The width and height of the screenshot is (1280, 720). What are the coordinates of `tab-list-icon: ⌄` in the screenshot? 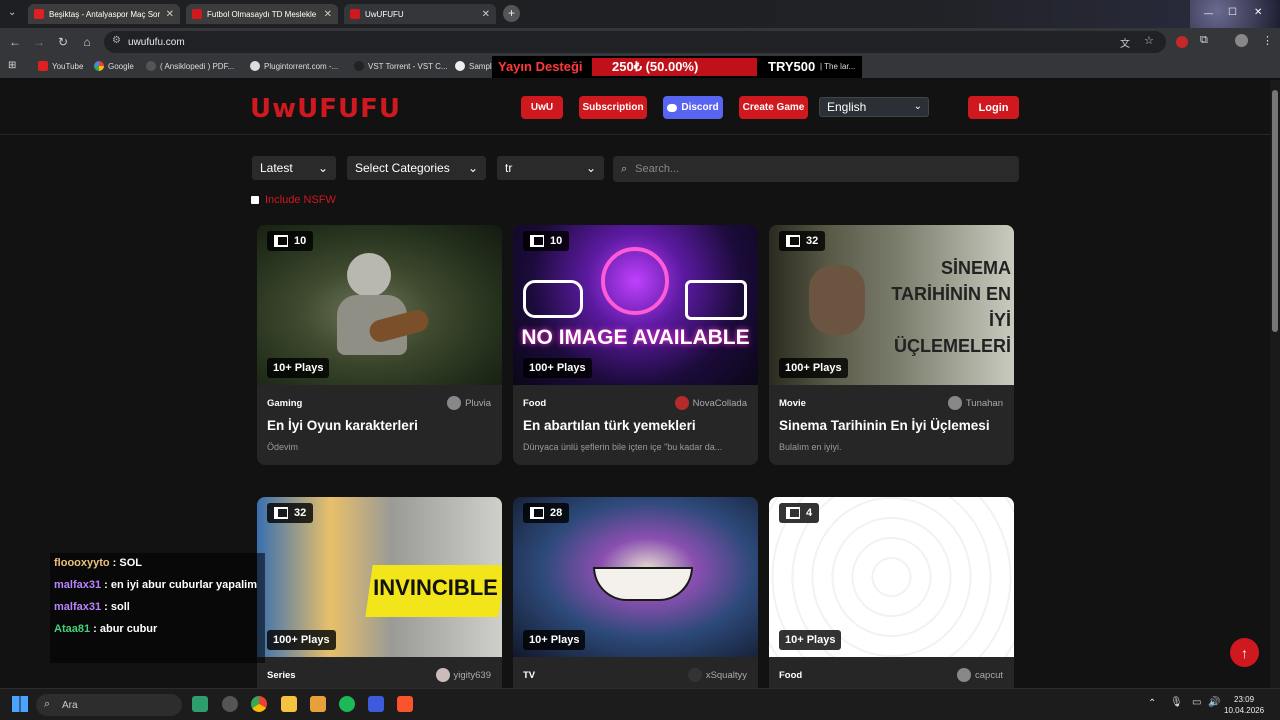 It's located at (12, 12).